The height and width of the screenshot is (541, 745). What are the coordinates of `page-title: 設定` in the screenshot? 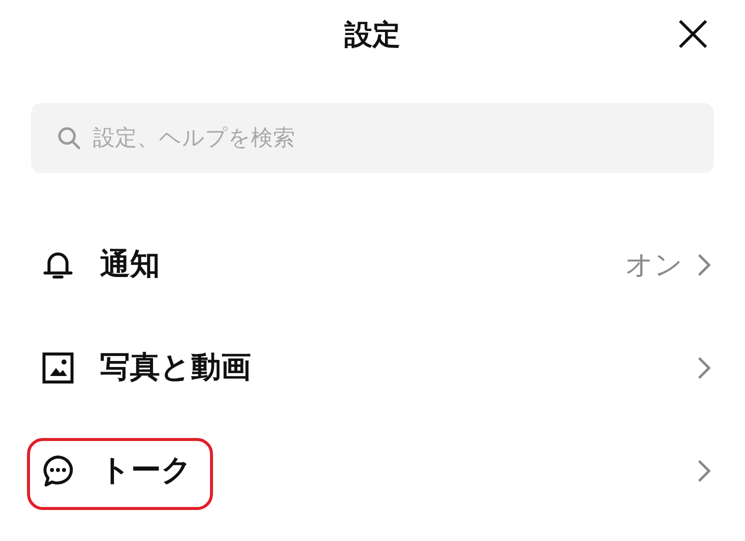 It's located at (372, 35).